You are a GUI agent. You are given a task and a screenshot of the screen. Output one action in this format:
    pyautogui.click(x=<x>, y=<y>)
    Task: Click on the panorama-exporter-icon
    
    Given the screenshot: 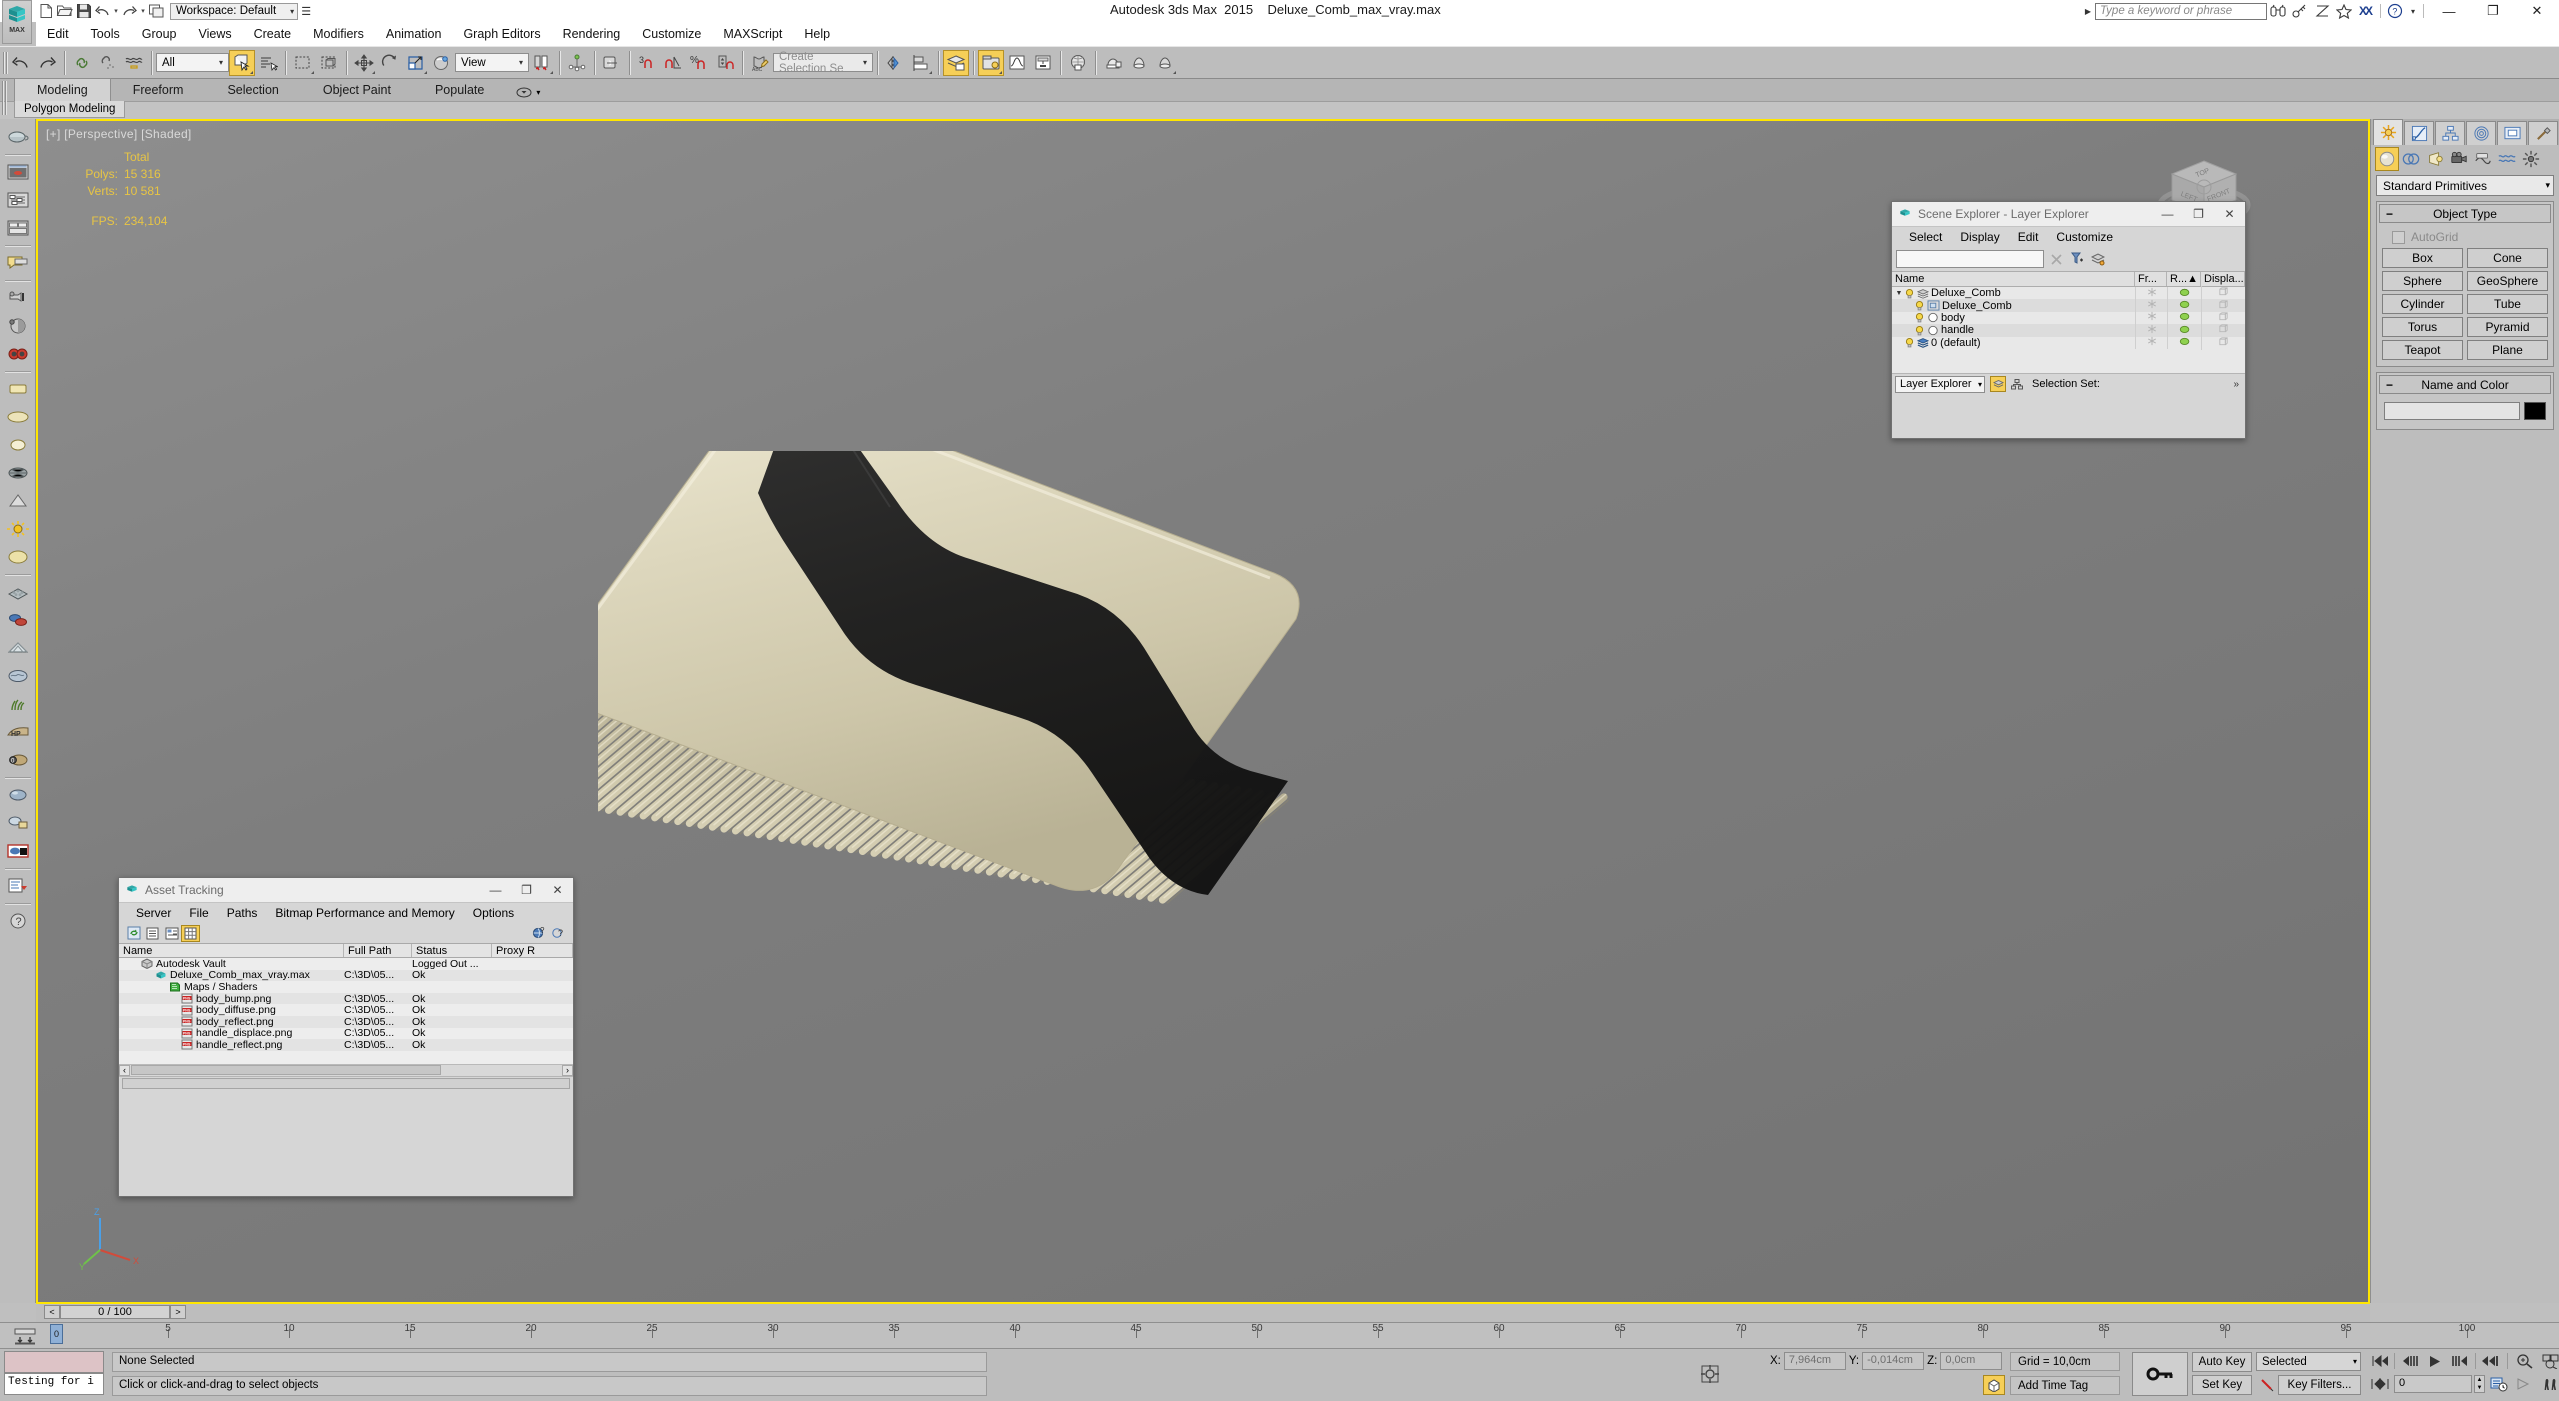 What is the action you would take?
    pyautogui.click(x=18, y=298)
    